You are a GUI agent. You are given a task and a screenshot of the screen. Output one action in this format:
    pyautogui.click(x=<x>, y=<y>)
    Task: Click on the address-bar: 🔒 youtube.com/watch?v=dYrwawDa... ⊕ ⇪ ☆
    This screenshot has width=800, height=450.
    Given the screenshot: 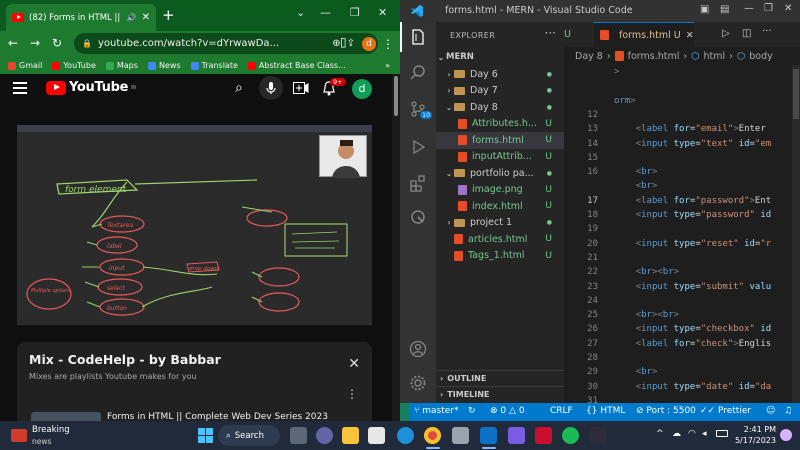 What is the action you would take?
    pyautogui.click(x=226, y=43)
    